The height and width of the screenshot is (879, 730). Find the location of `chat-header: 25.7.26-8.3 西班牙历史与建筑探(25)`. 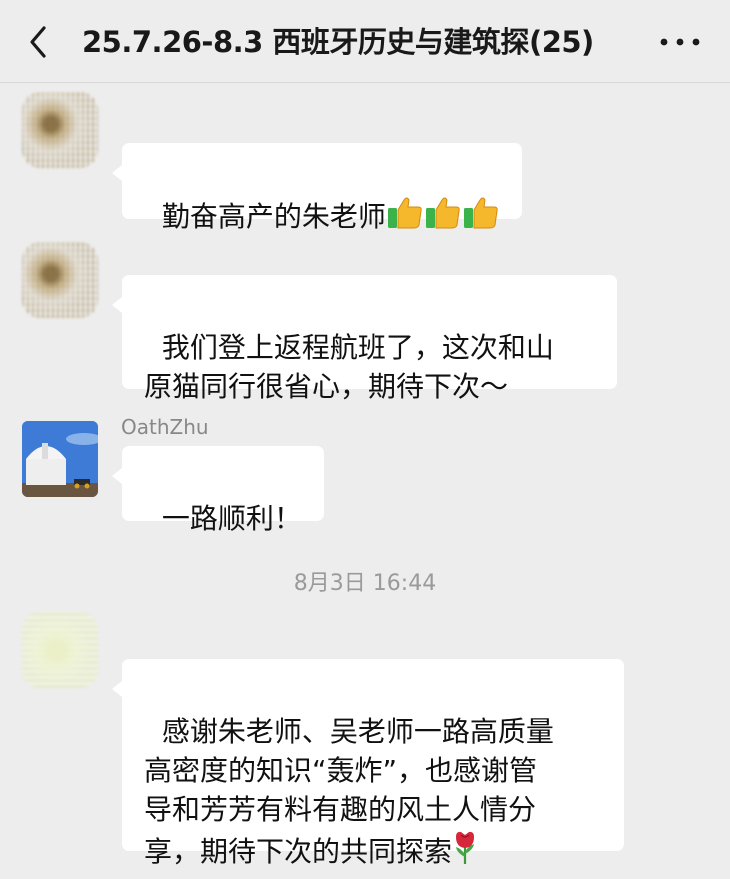

chat-header: 25.7.26-8.3 西班牙历史与建筑探(25) is located at coordinates (365, 41).